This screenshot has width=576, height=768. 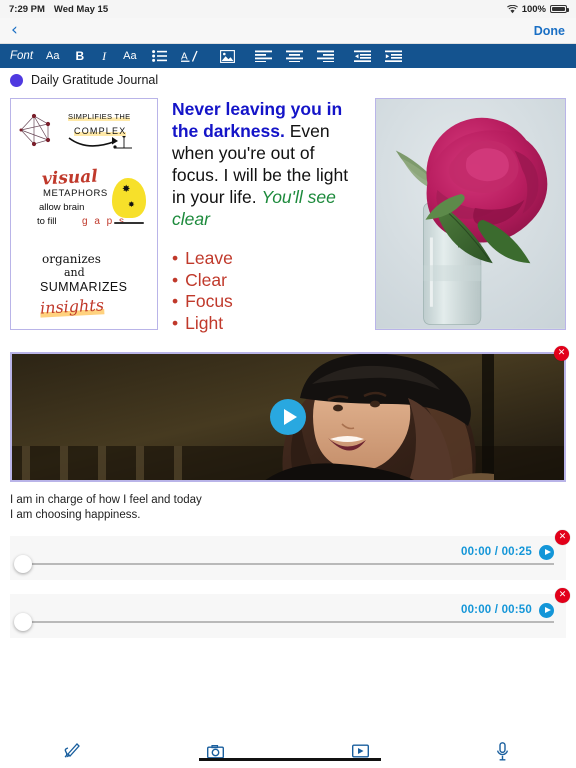 What do you see at coordinates (27, 9) in the screenshot?
I see `status-time: 7:29 PM` at bounding box center [27, 9].